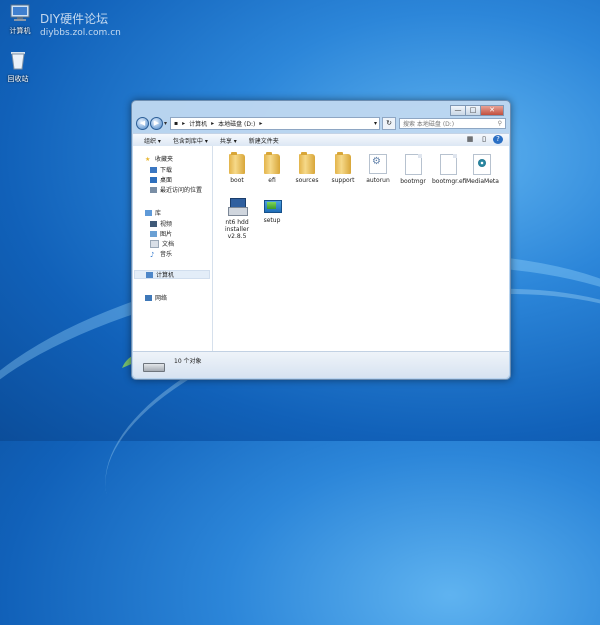  Describe the element at coordinates (228, 140) in the screenshot. I see `share-button: 共享 ▾` at that location.